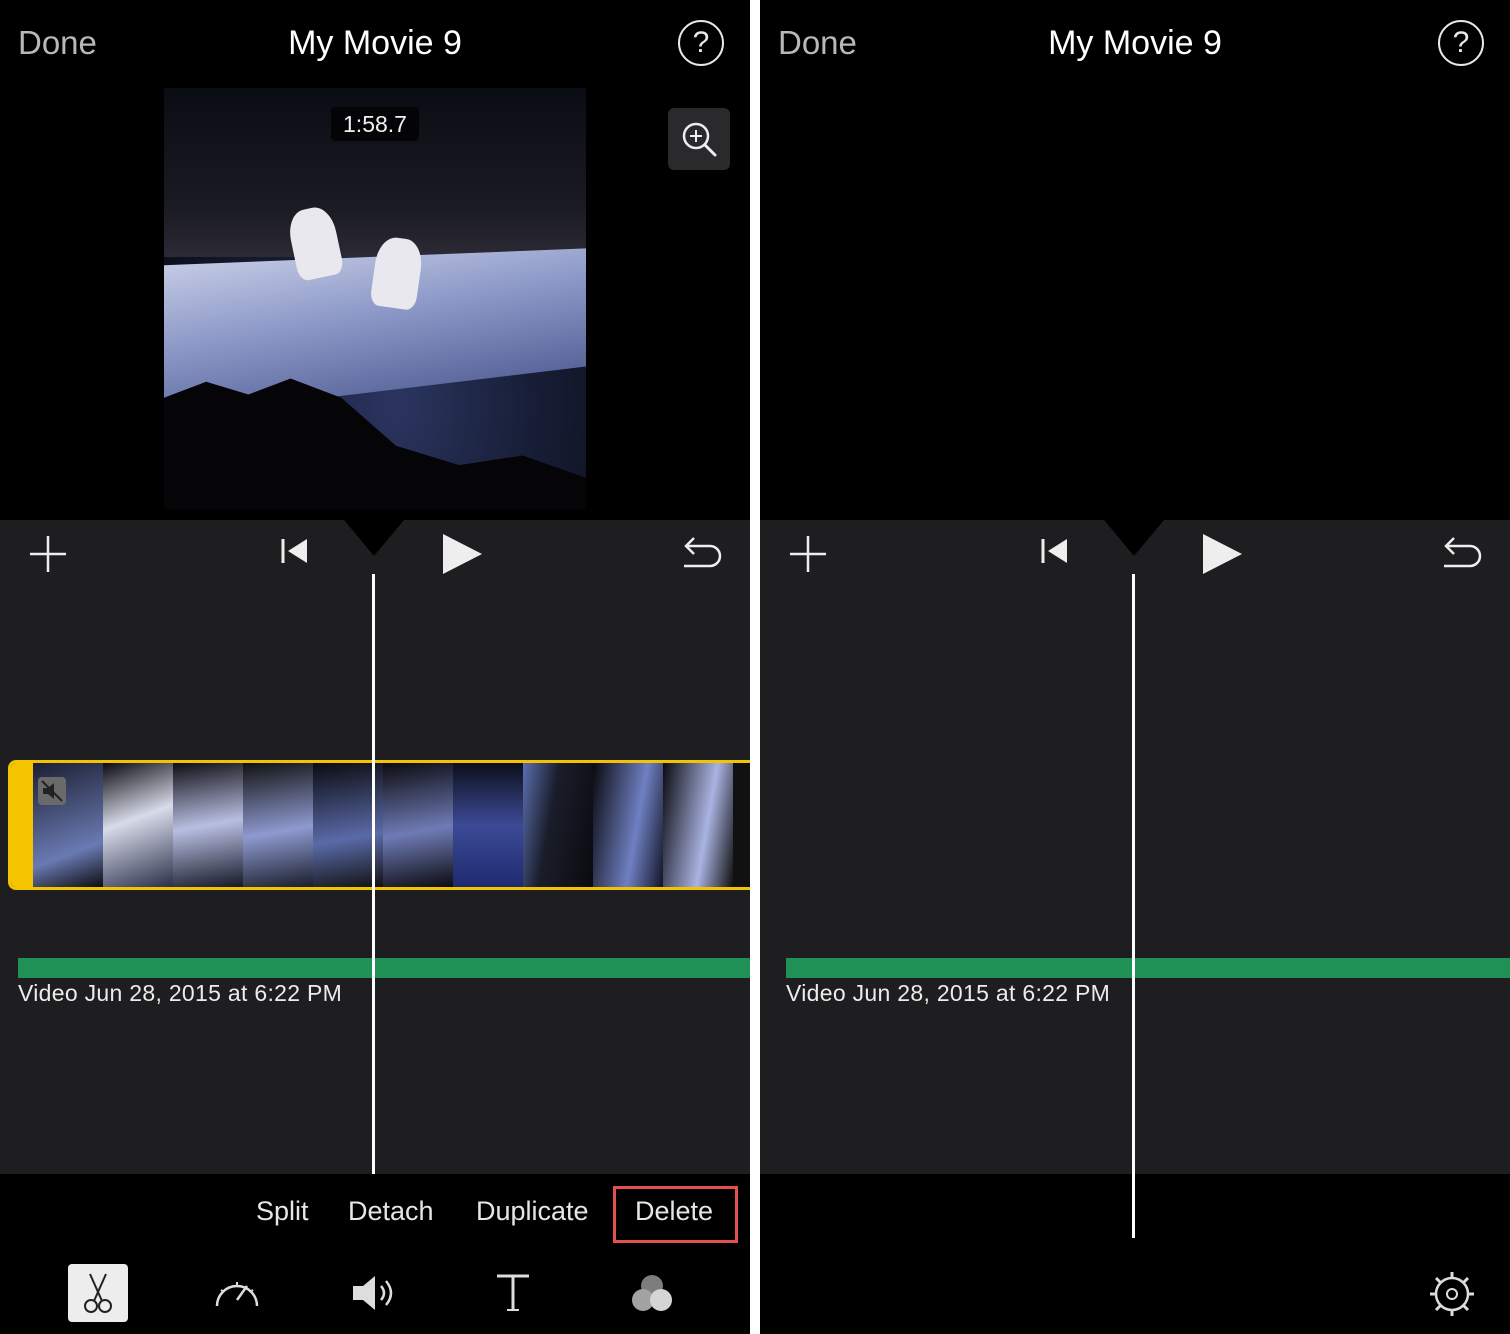 The height and width of the screenshot is (1334, 1510). I want to click on video-clip, so click(379, 825).